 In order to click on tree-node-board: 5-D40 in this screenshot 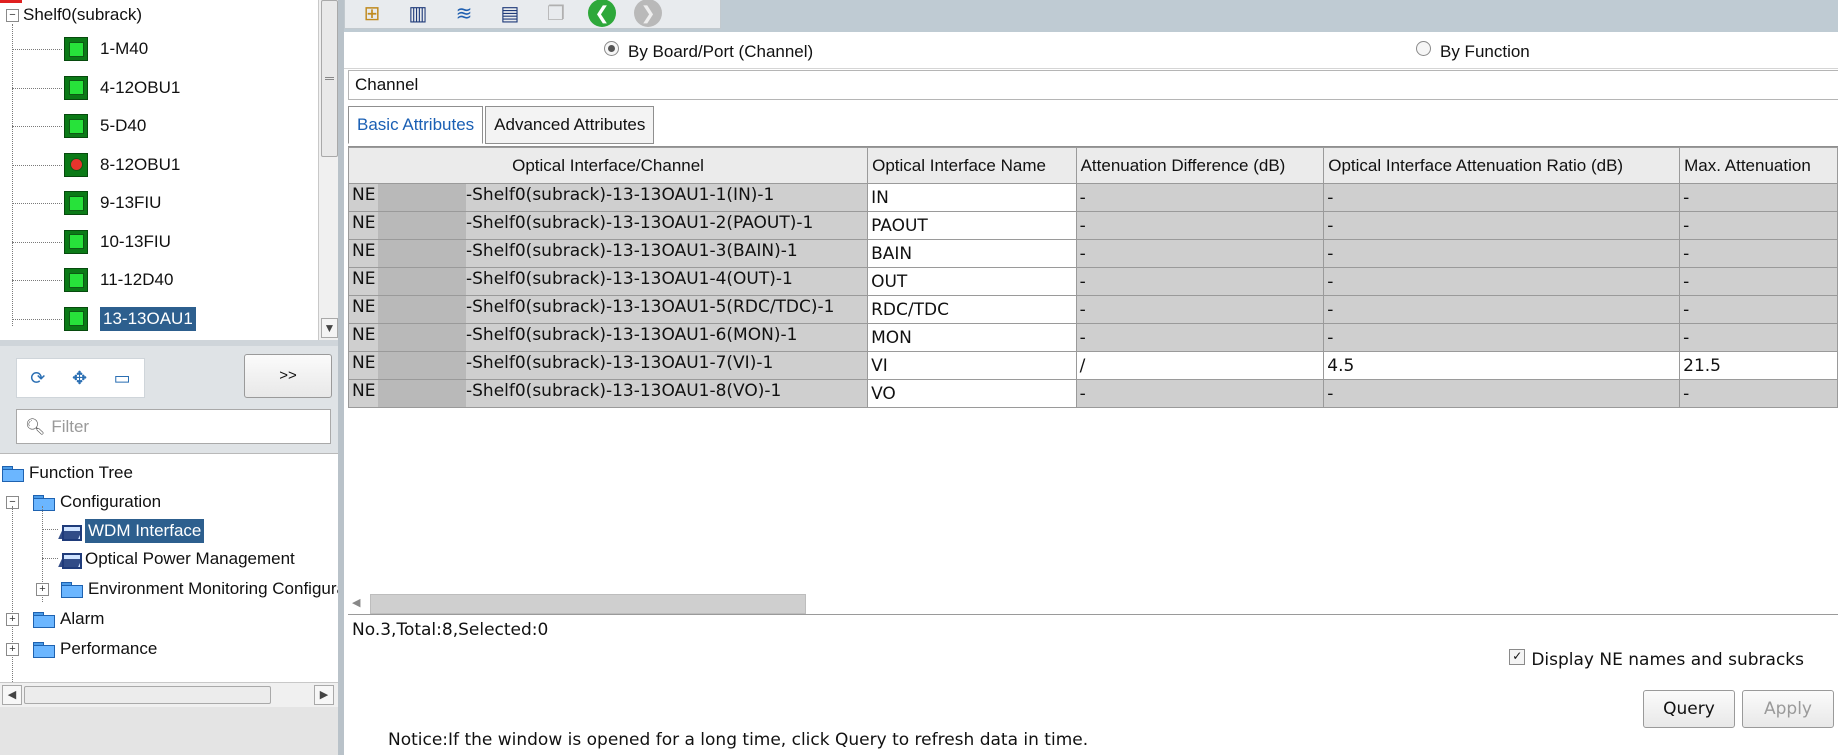, I will do `click(105, 126)`.